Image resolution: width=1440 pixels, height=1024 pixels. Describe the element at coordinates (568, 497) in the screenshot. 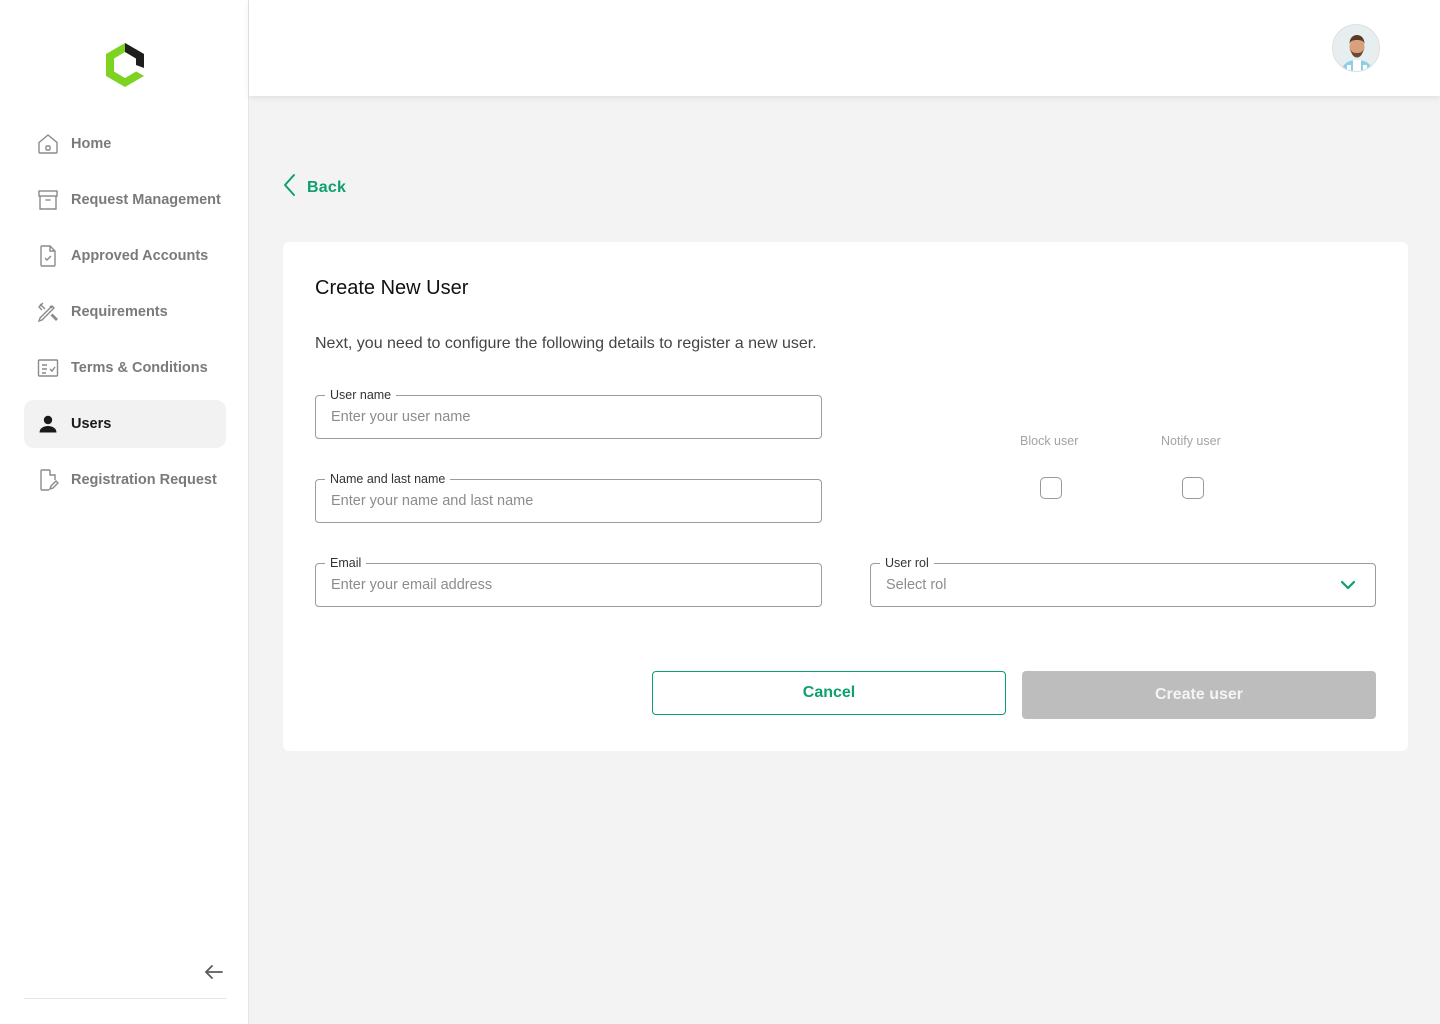

I see `fullname-field: Name and last name` at that location.